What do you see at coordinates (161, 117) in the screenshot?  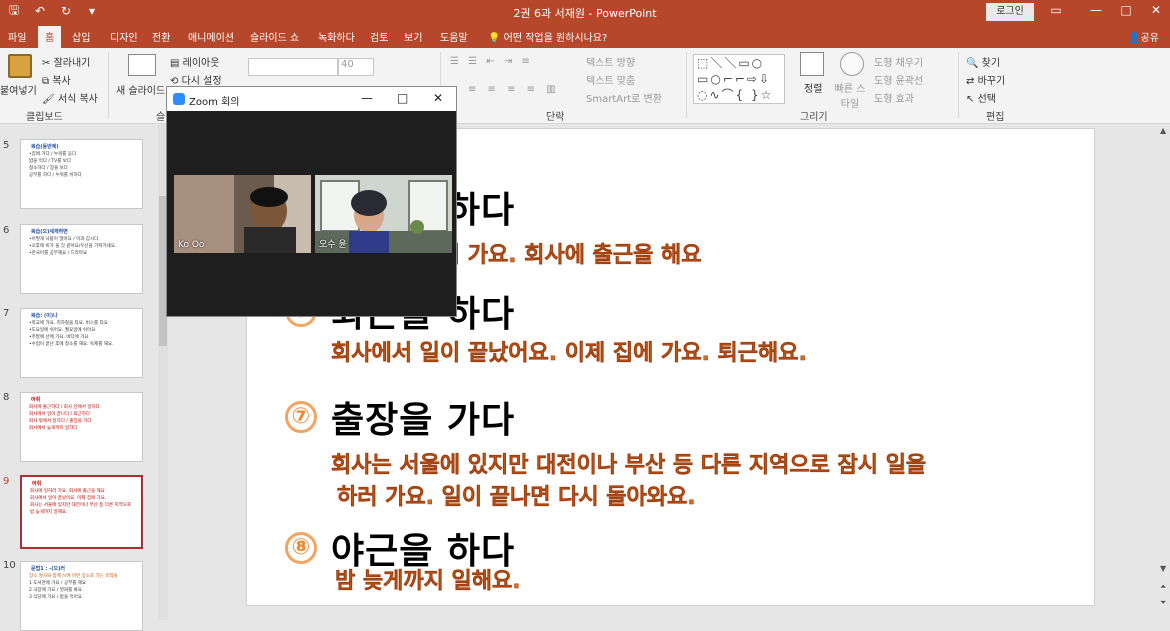 I see `group-label-slides: 슬` at bounding box center [161, 117].